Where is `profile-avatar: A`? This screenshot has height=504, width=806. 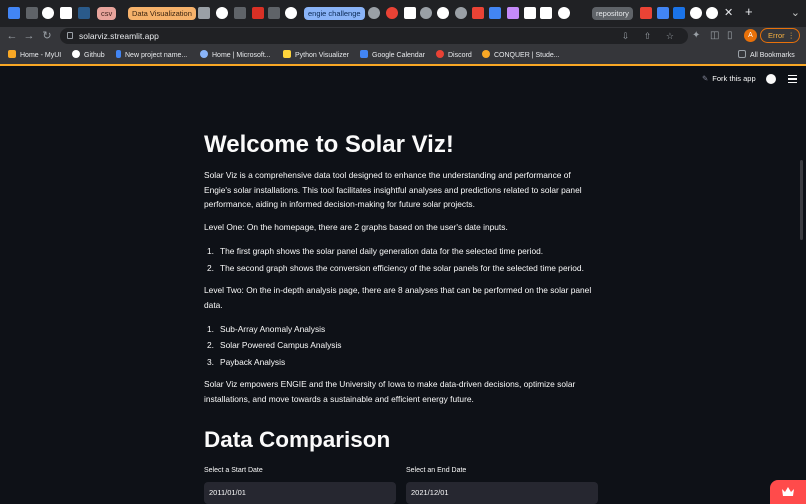 profile-avatar: A is located at coordinates (750, 35).